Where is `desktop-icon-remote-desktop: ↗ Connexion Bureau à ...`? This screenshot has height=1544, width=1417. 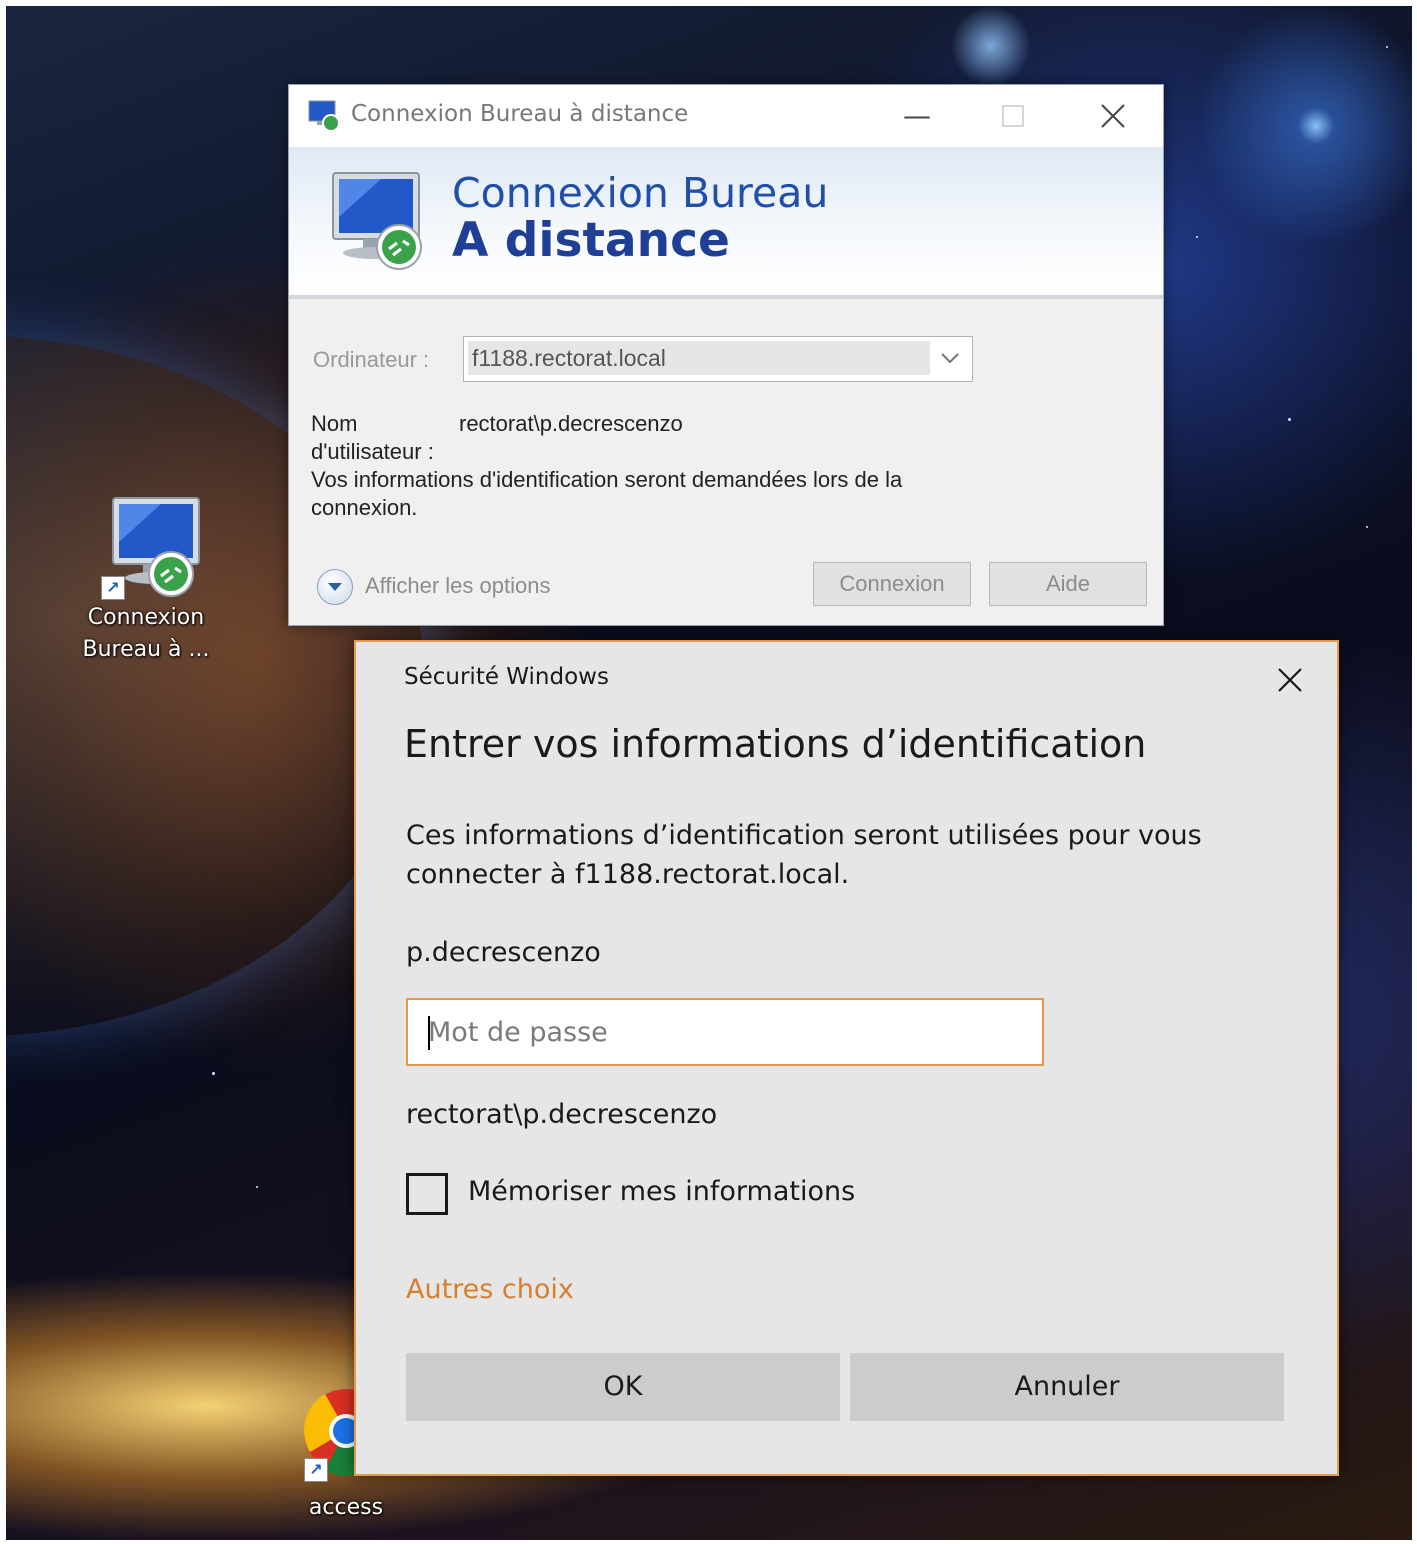 desktop-icon-remote-desktop: ↗ Connexion Bureau à ... is located at coordinates (146, 579).